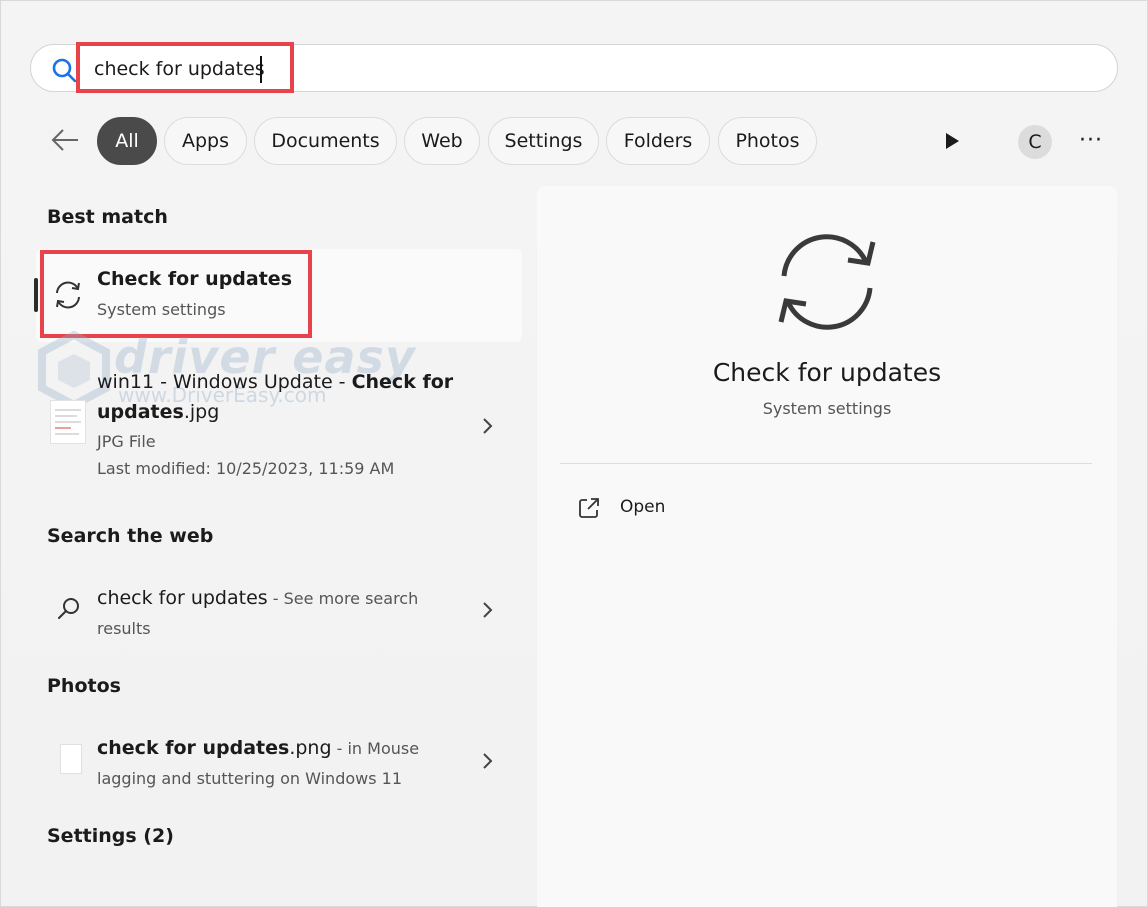 The width and height of the screenshot is (1148, 907). I want to click on open-action: Open, so click(642, 507).